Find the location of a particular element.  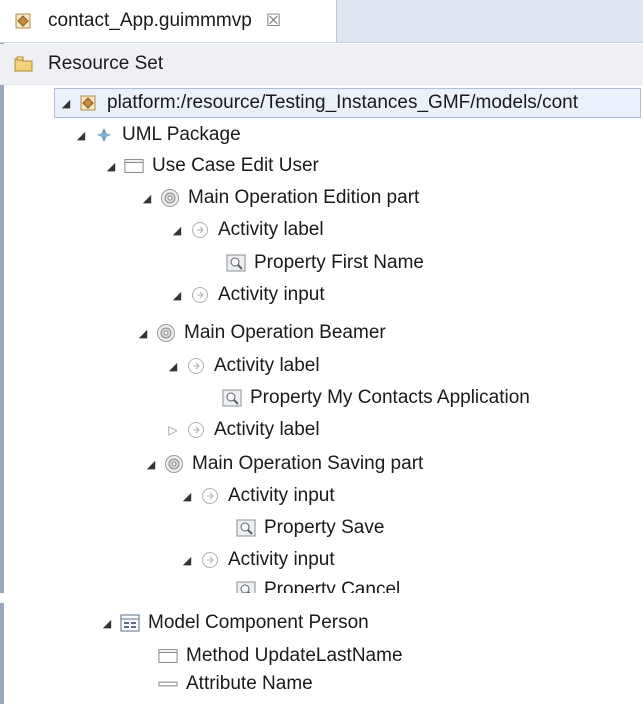

tree-item-label: UML Package is located at coordinates (181, 134).